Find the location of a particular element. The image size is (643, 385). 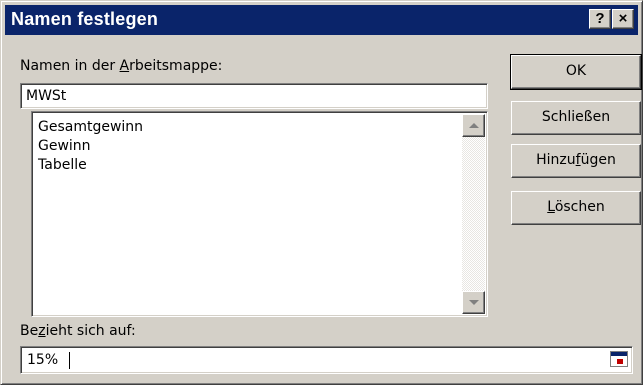

chevron-down-icon is located at coordinates (474, 302).